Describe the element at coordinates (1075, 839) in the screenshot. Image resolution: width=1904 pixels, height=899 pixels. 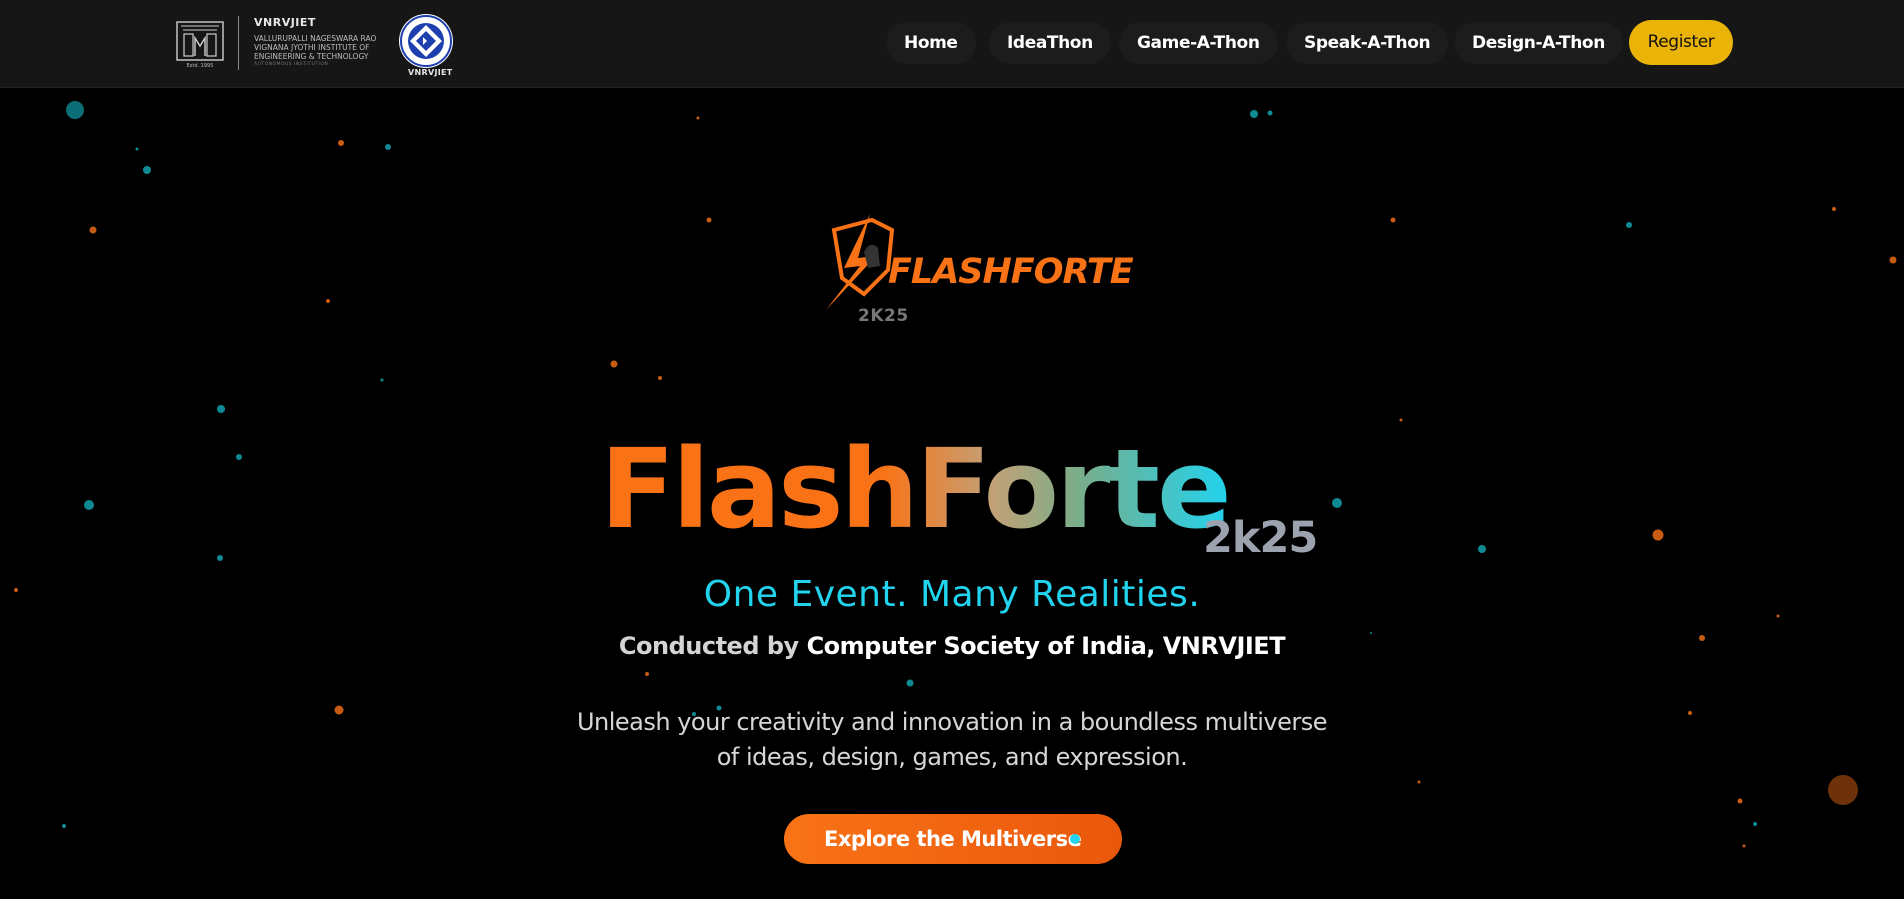
I see `cta-dot-icon` at that location.